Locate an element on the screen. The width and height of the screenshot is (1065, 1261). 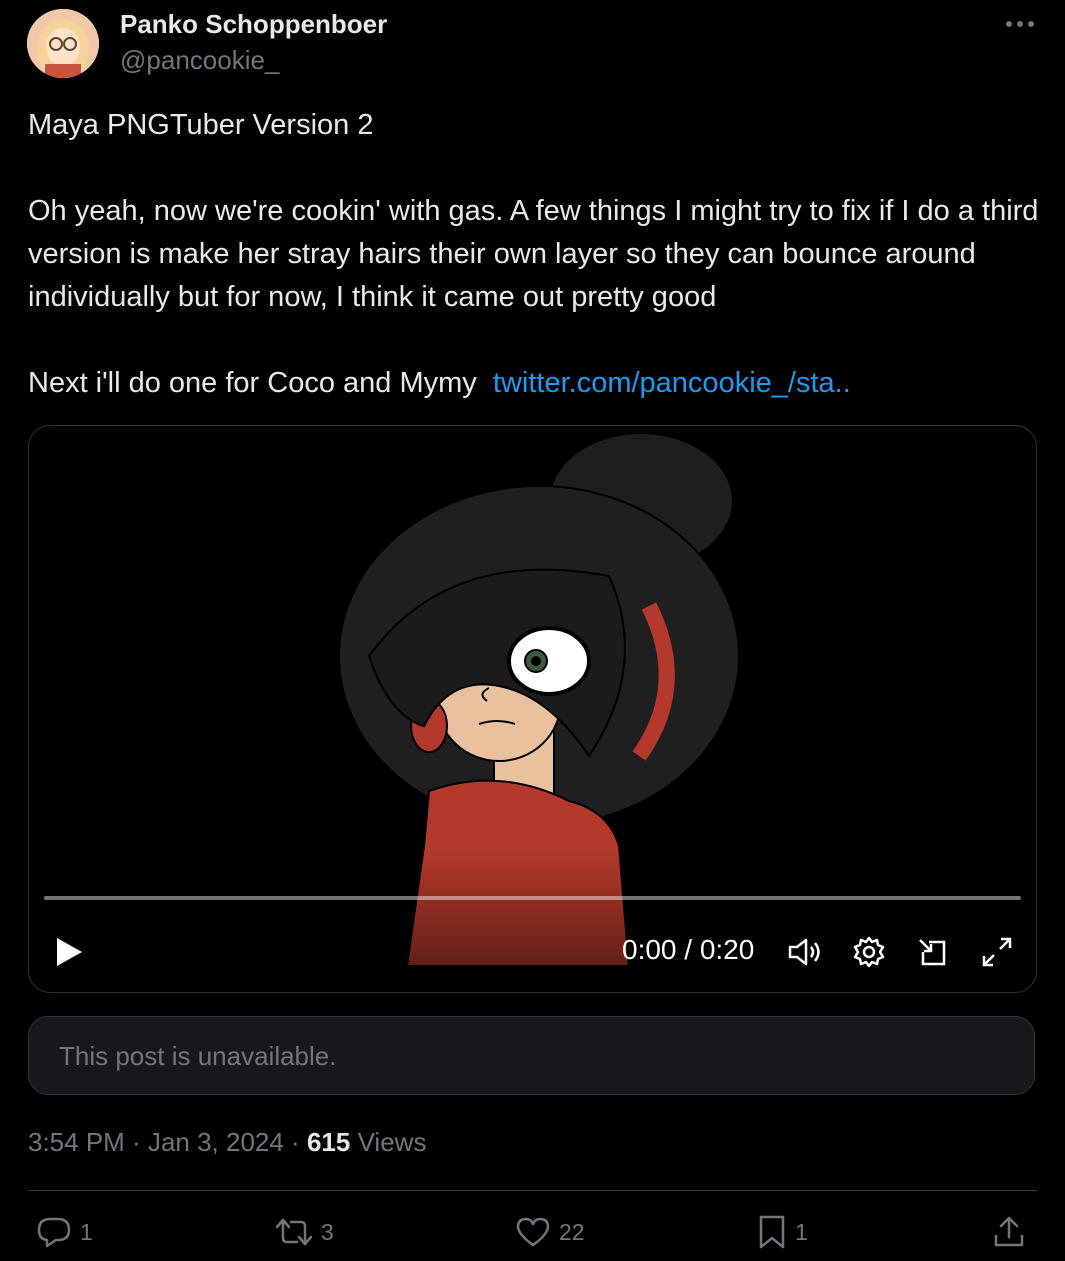
bookmark-button: 1 is located at coordinates (782, 1232).